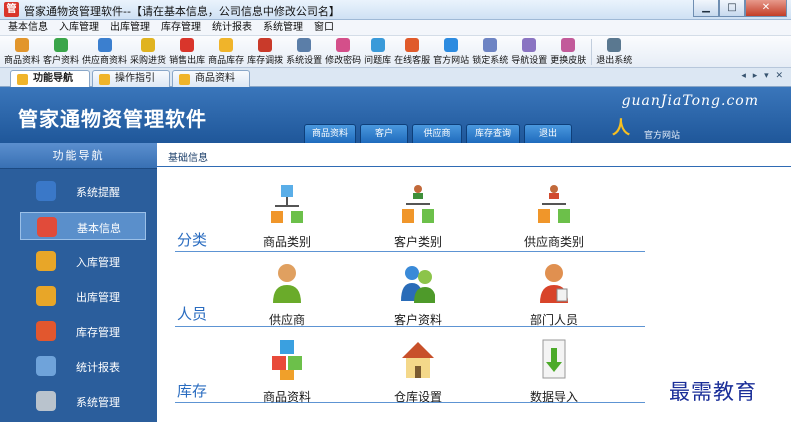 The width and height of the screenshot is (791, 422). What do you see at coordinates (412, 45) in the screenshot?
I see `service-icon` at bounding box center [412, 45].